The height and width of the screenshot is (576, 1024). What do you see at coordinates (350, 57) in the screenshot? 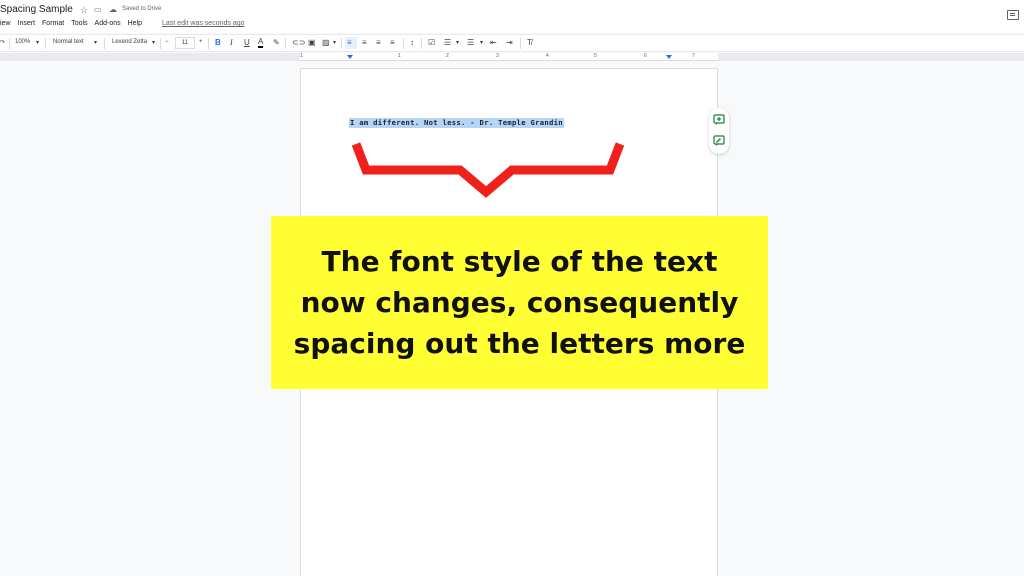
I see `left-indent-marker` at bounding box center [350, 57].